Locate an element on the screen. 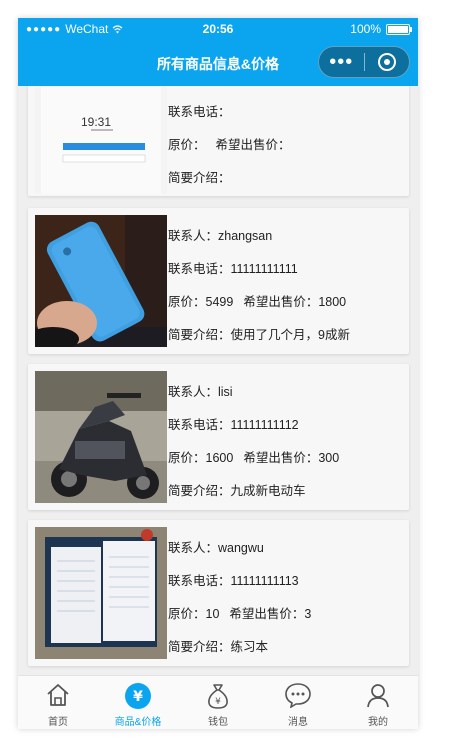 Image resolution: width=452 pixels, height=753 pixels. listing-card: 19:31 联系电话： 原价： 希望出售价： 简要介绍： is located at coordinates (218, 141).